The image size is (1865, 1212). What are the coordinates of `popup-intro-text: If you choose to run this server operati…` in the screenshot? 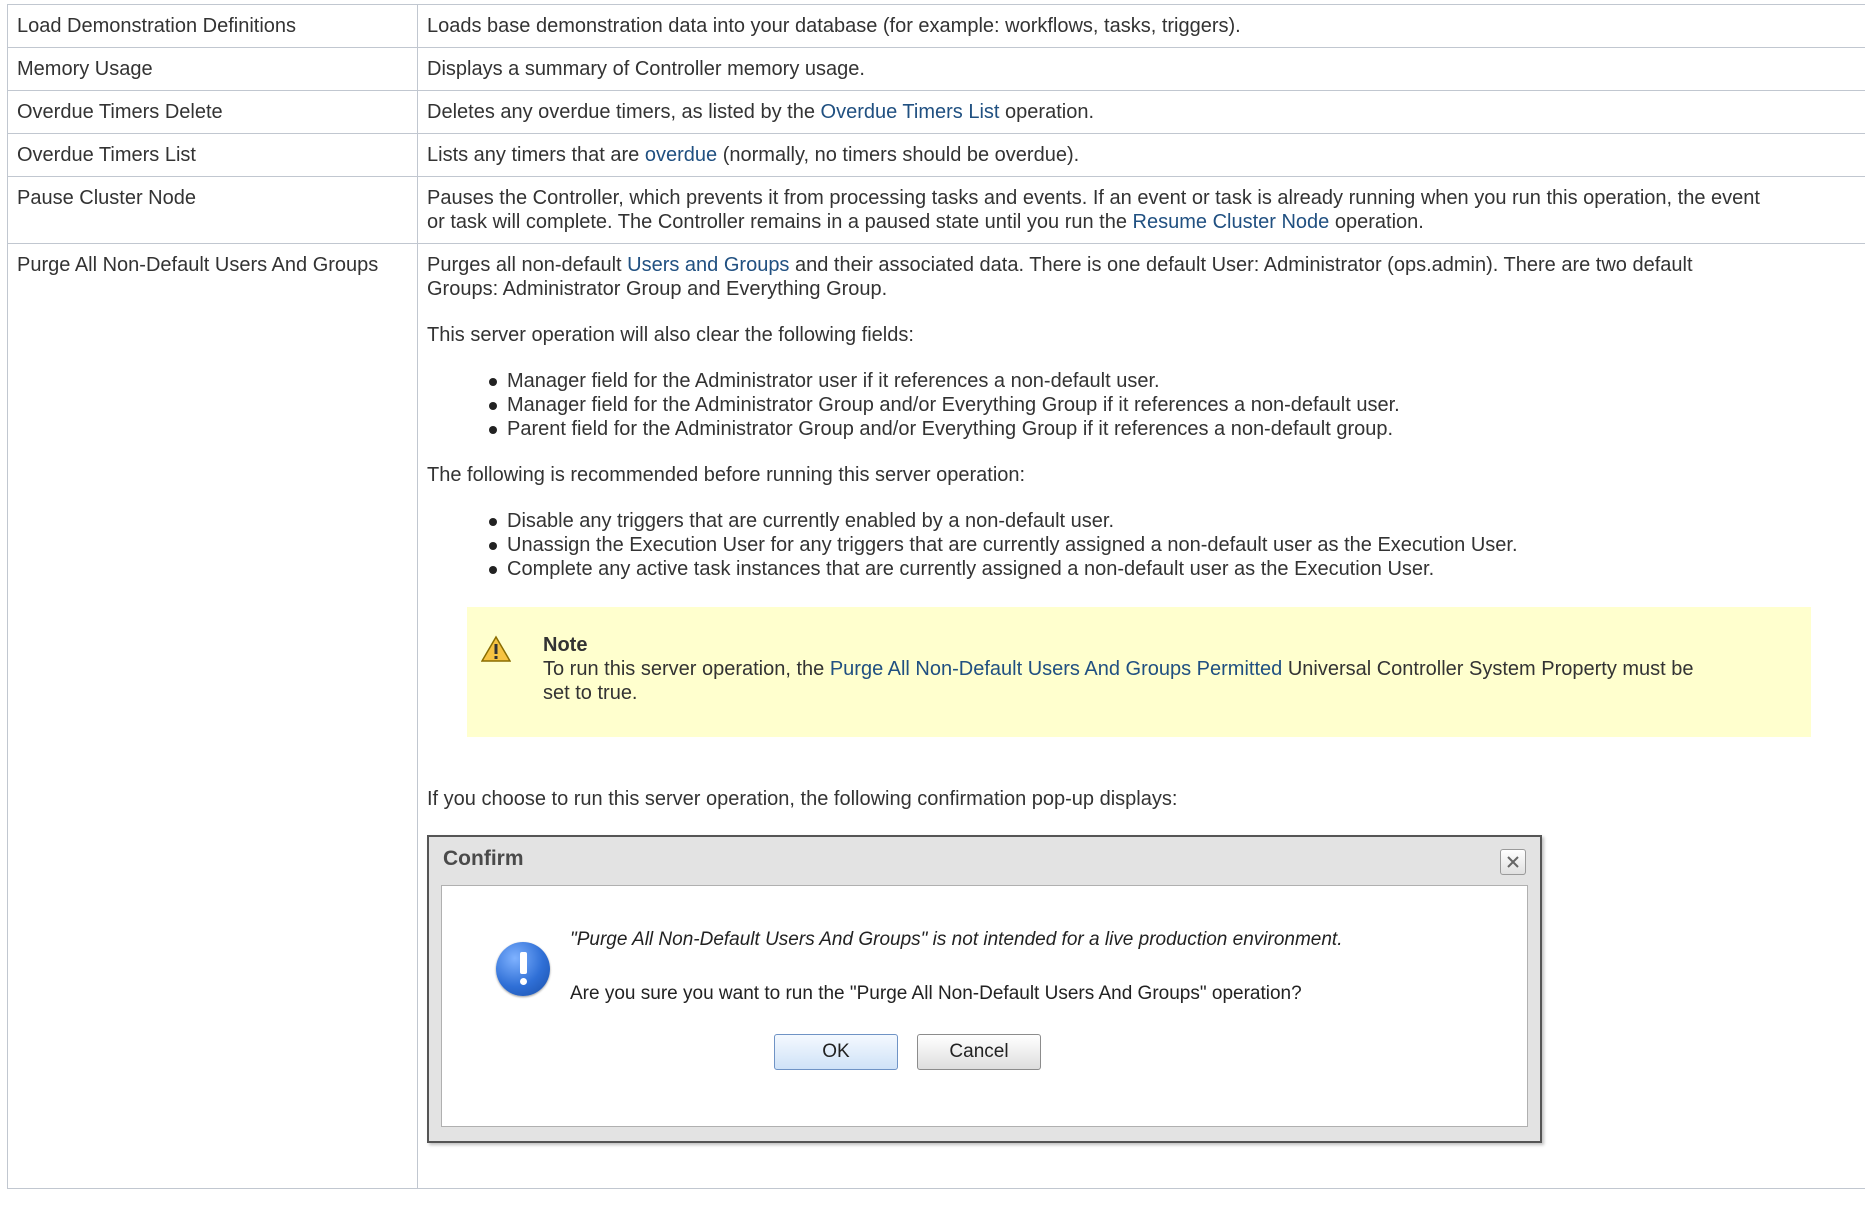 It's located at (802, 799).